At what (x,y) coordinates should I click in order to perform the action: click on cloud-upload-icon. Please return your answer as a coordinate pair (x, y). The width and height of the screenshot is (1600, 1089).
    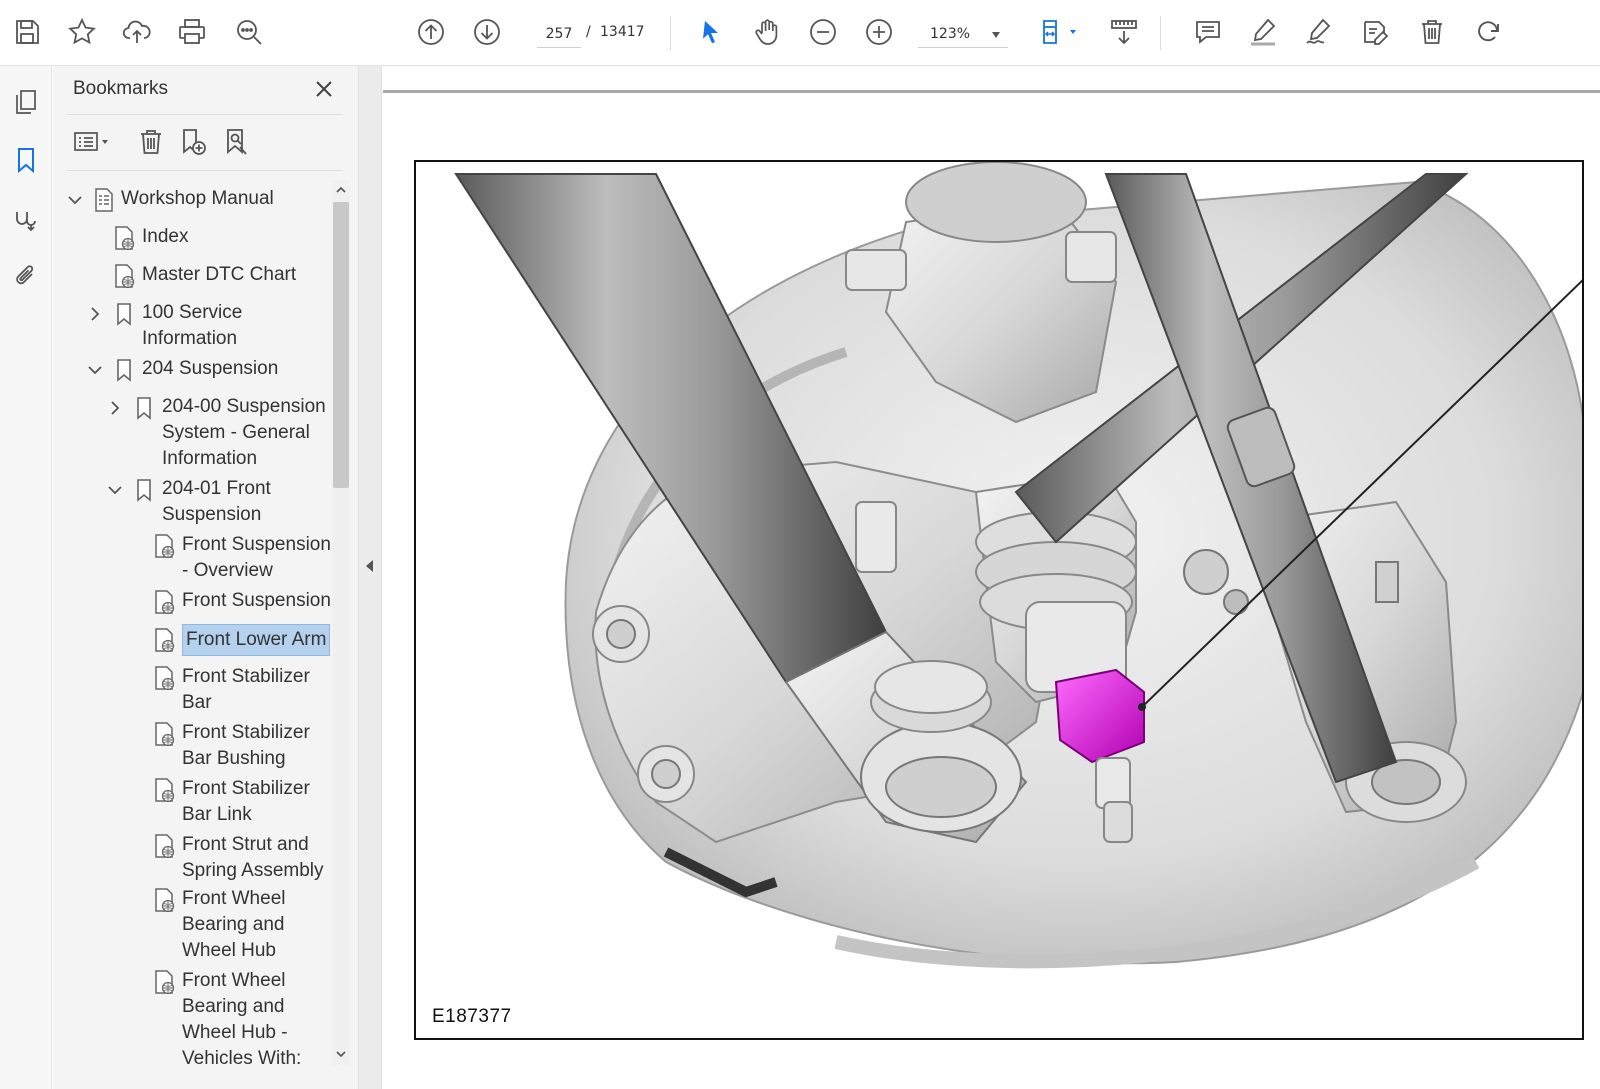
    Looking at the image, I should click on (137, 32).